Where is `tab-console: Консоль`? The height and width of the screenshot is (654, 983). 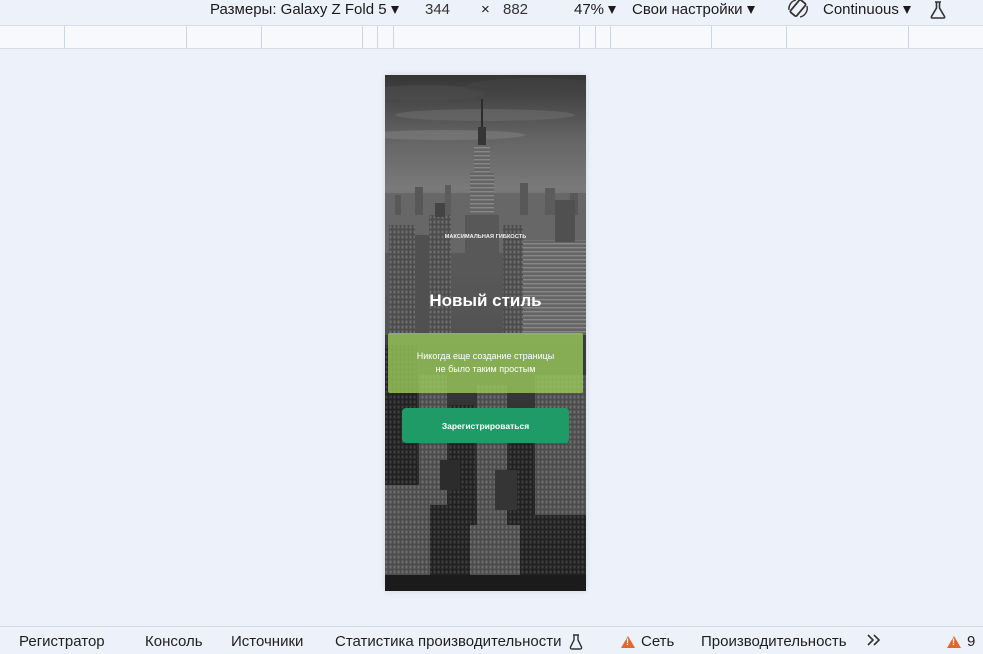
tab-console: Консоль is located at coordinates (174, 641).